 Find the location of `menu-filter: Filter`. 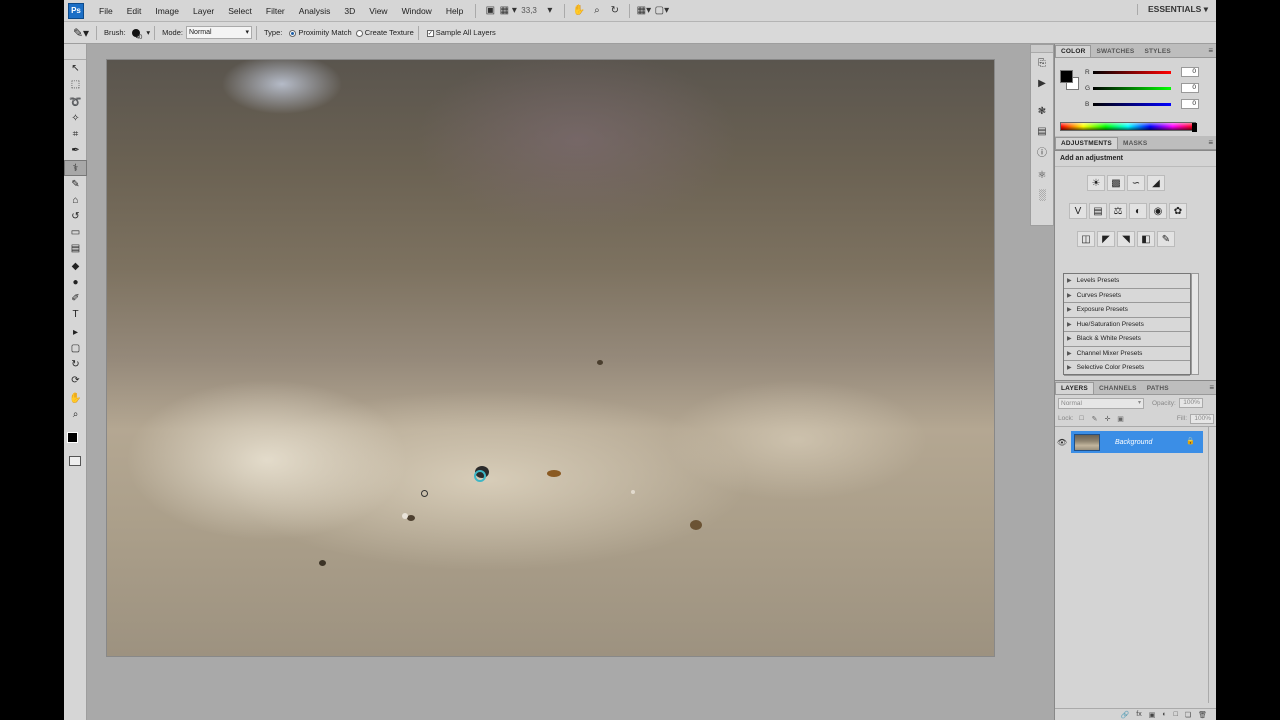

menu-filter: Filter is located at coordinates (275, 11).